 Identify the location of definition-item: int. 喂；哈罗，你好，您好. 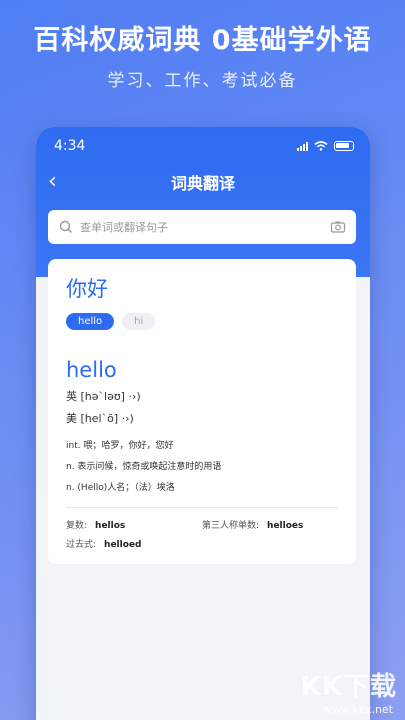
(120, 446).